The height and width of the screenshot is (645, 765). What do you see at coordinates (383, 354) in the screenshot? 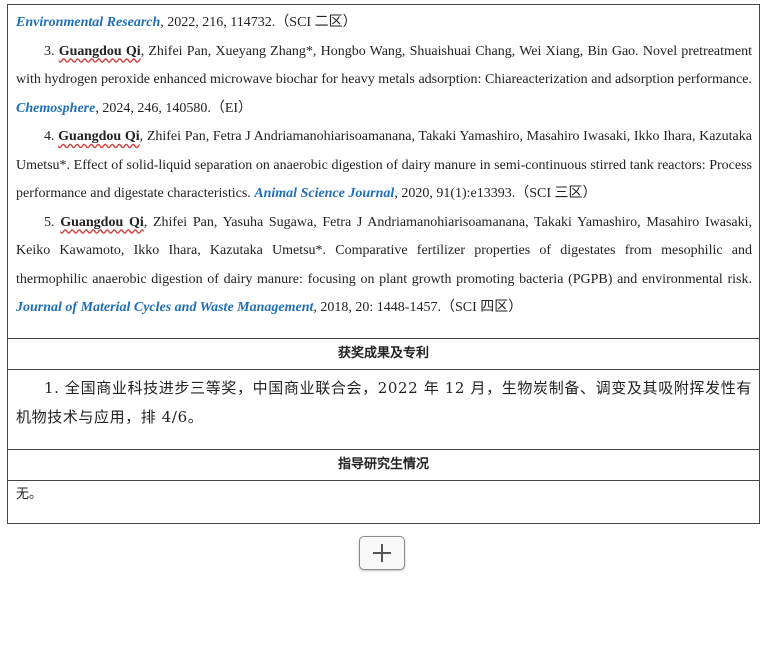
I see `awards-heading: 获奖成果及专利` at bounding box center [383, 354].